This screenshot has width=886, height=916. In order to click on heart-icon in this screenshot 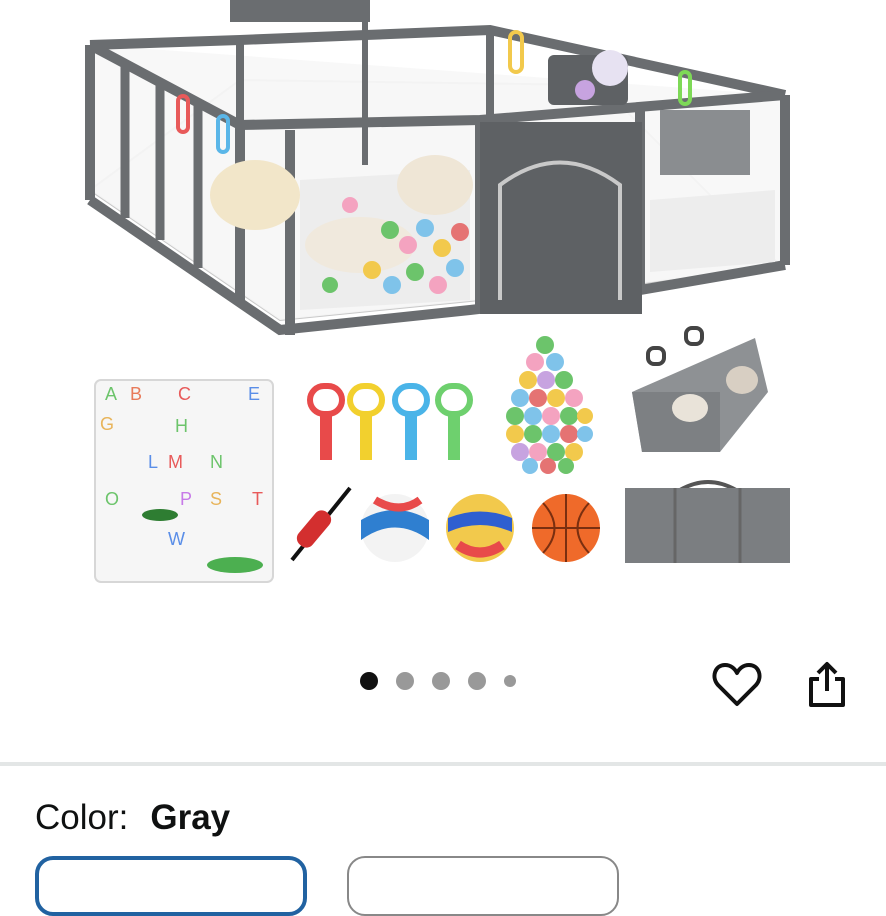, I will do `click(737, 684)`.